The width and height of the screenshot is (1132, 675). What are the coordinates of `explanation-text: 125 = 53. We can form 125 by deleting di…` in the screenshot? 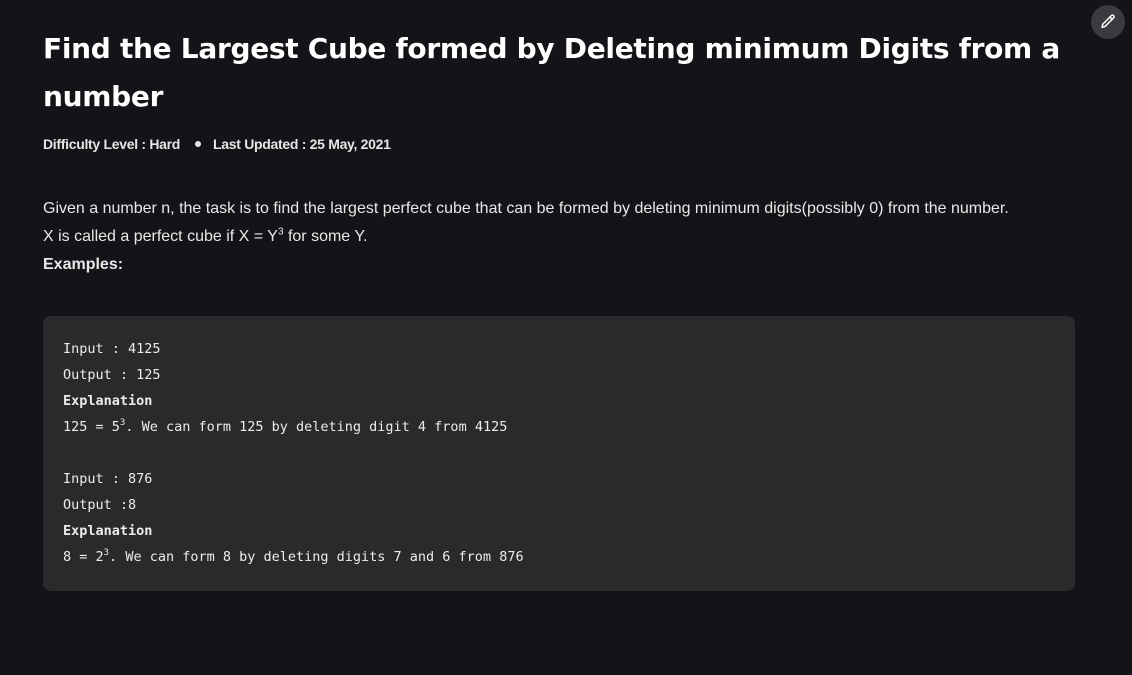 It's located at (285, 427).